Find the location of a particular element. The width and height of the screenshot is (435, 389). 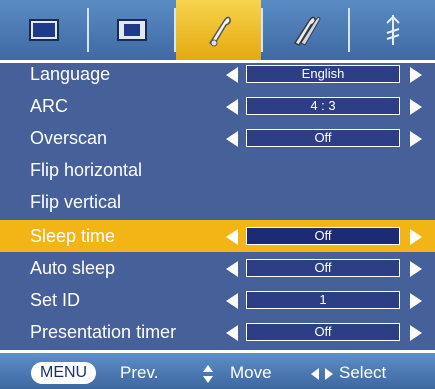

menu-item-arc: ARC 4 : 3 is located at coordinates (217, 106).